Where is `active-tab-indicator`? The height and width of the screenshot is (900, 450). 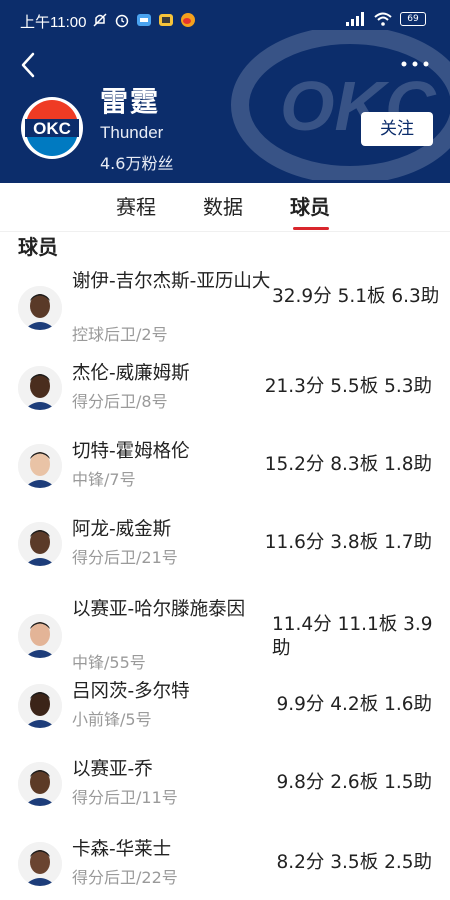
active-tab-indicator is located at coordinates (311, 228).